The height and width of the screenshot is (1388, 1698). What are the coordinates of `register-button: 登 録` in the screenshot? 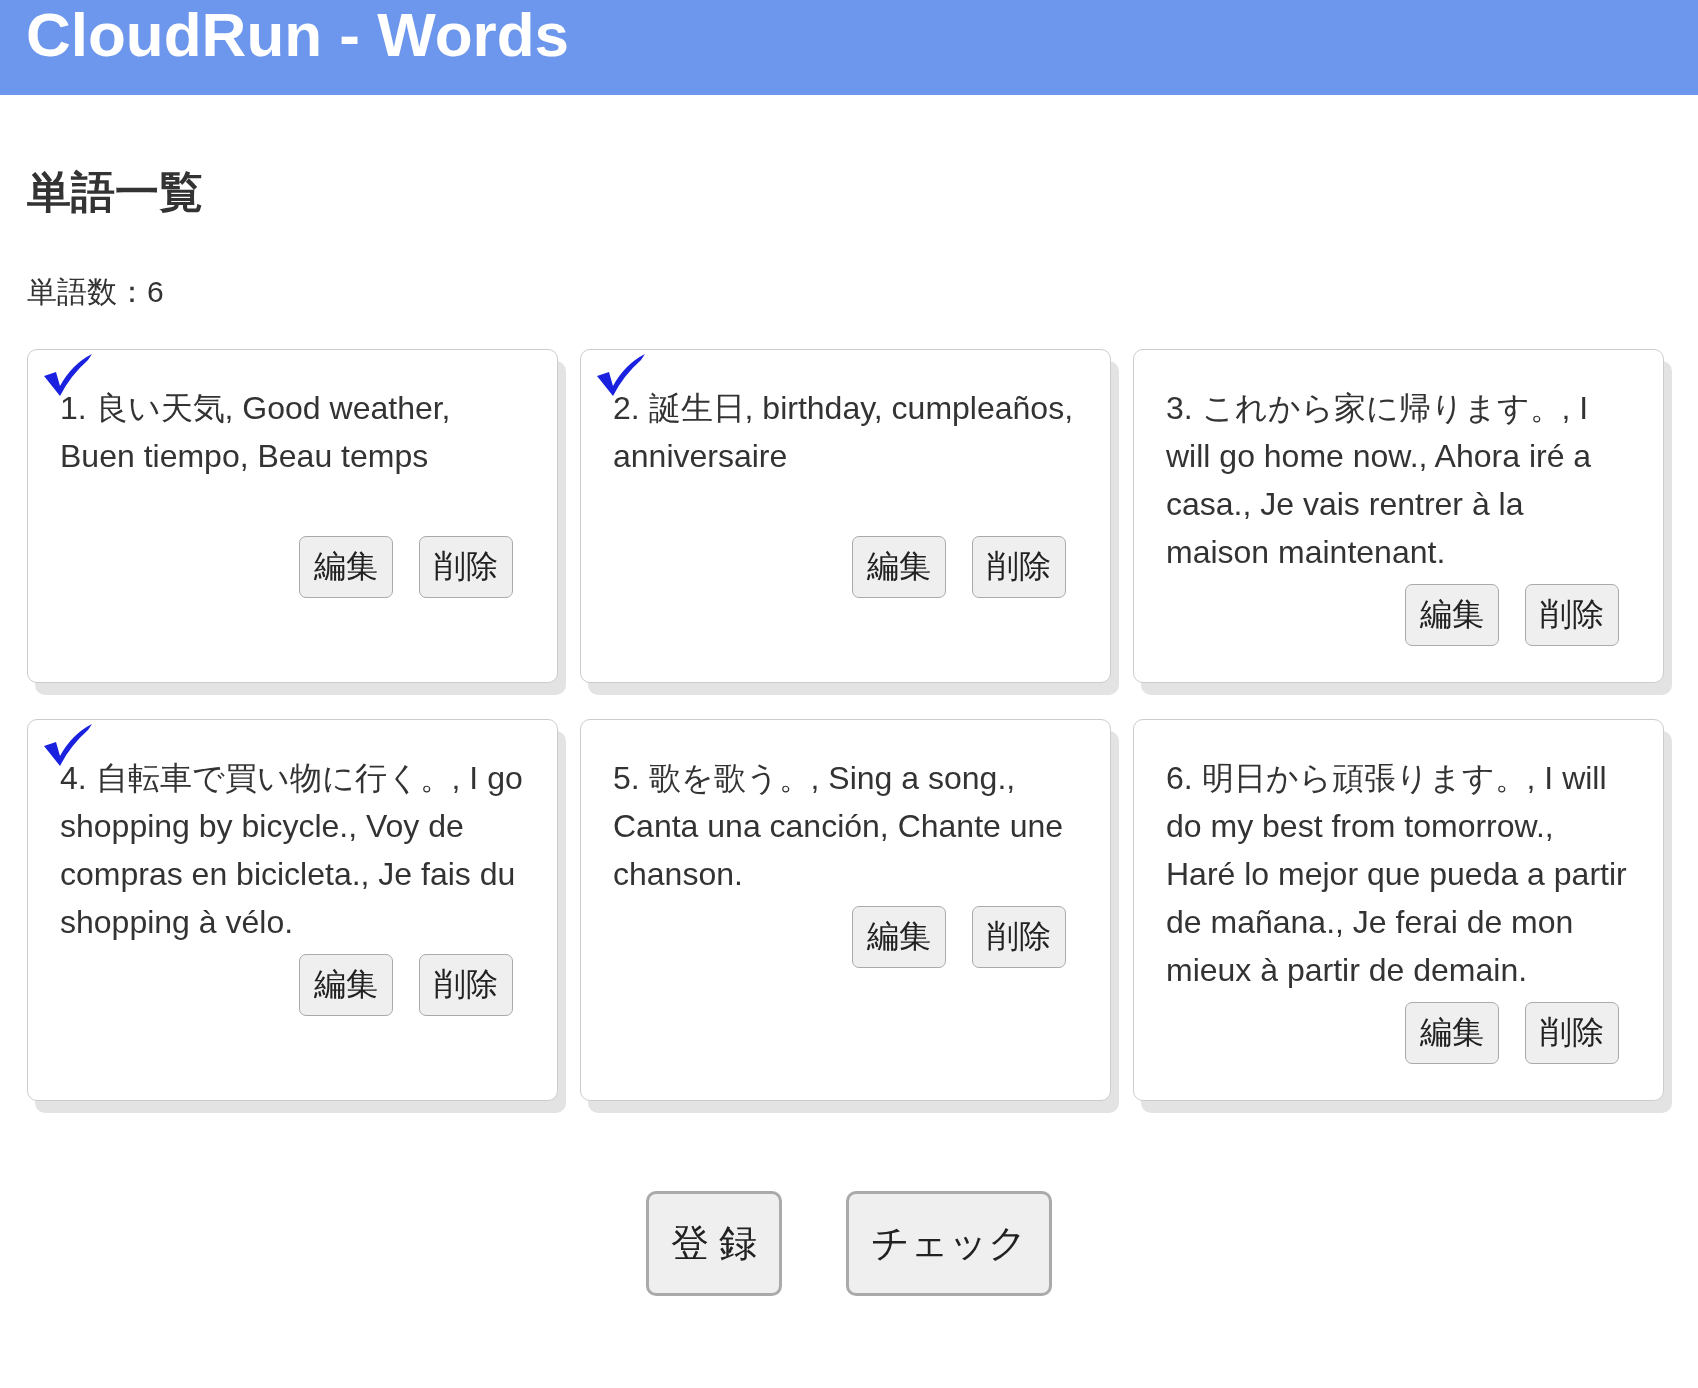 It's located at (714, 1243).